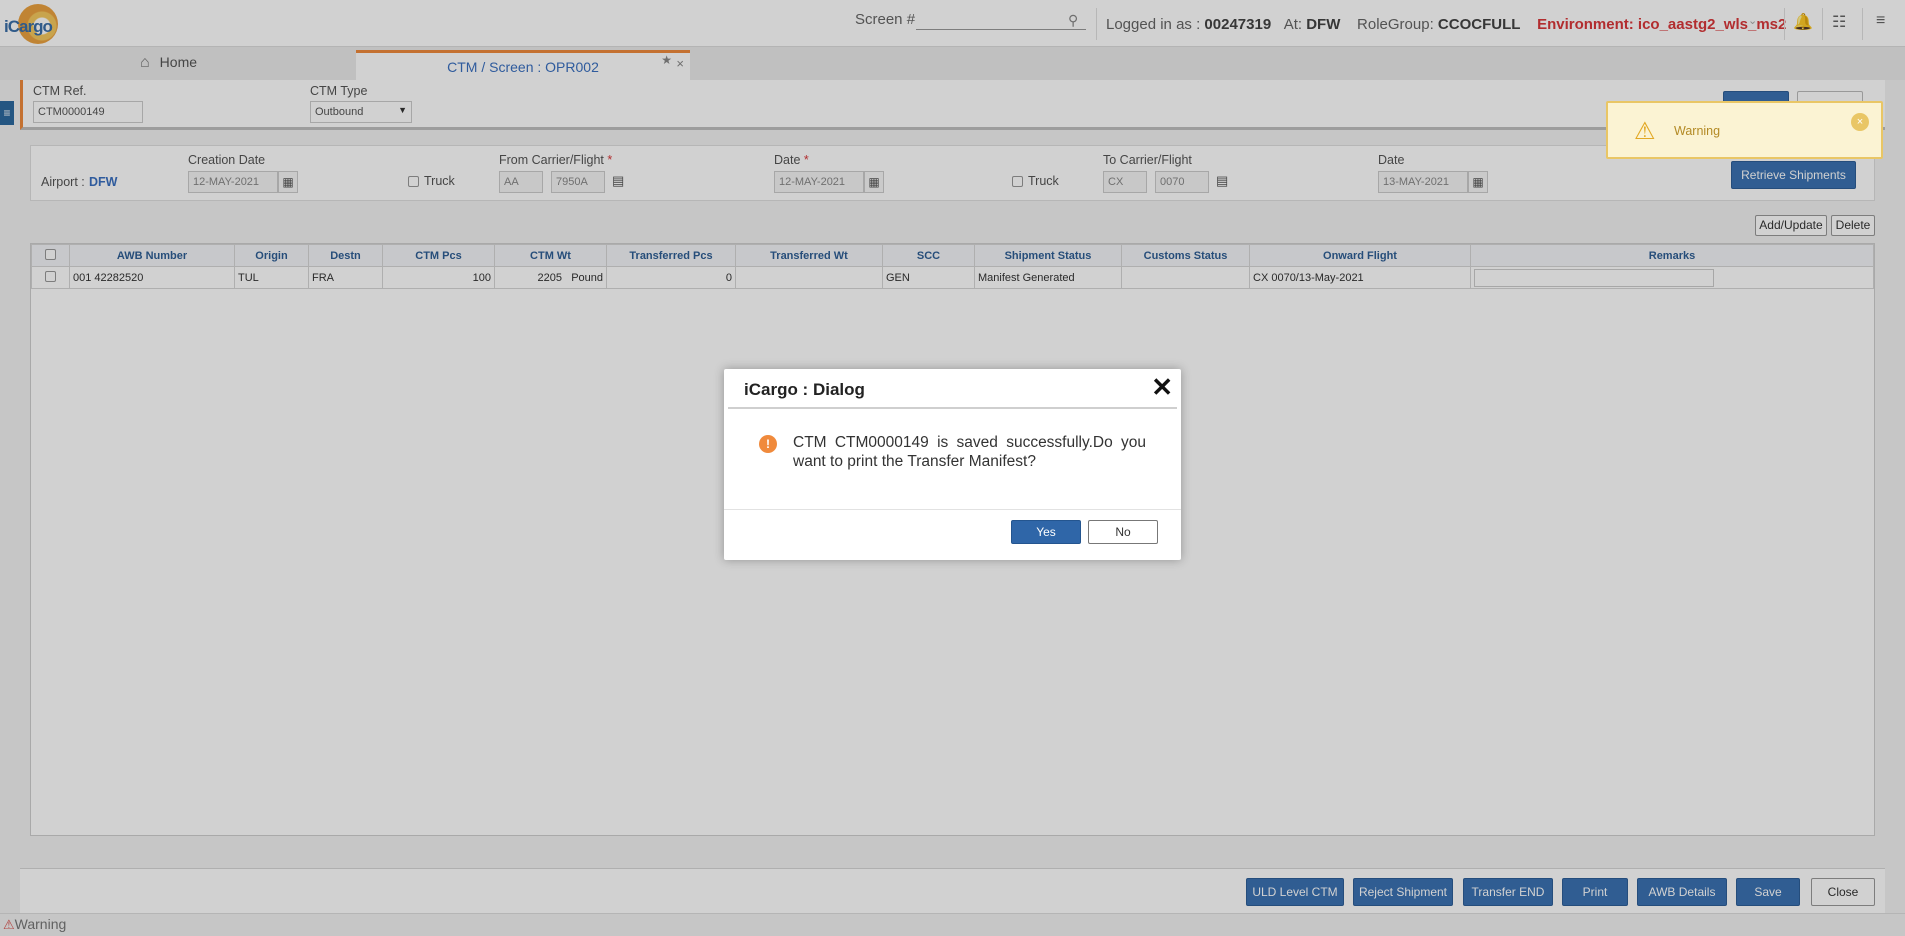 The height and width of the screenshot is (936, 1905). What do you see at coordinates (1123, 532) in the screenshot?
I see `no-button: No` at bounding box center [1123, 532].